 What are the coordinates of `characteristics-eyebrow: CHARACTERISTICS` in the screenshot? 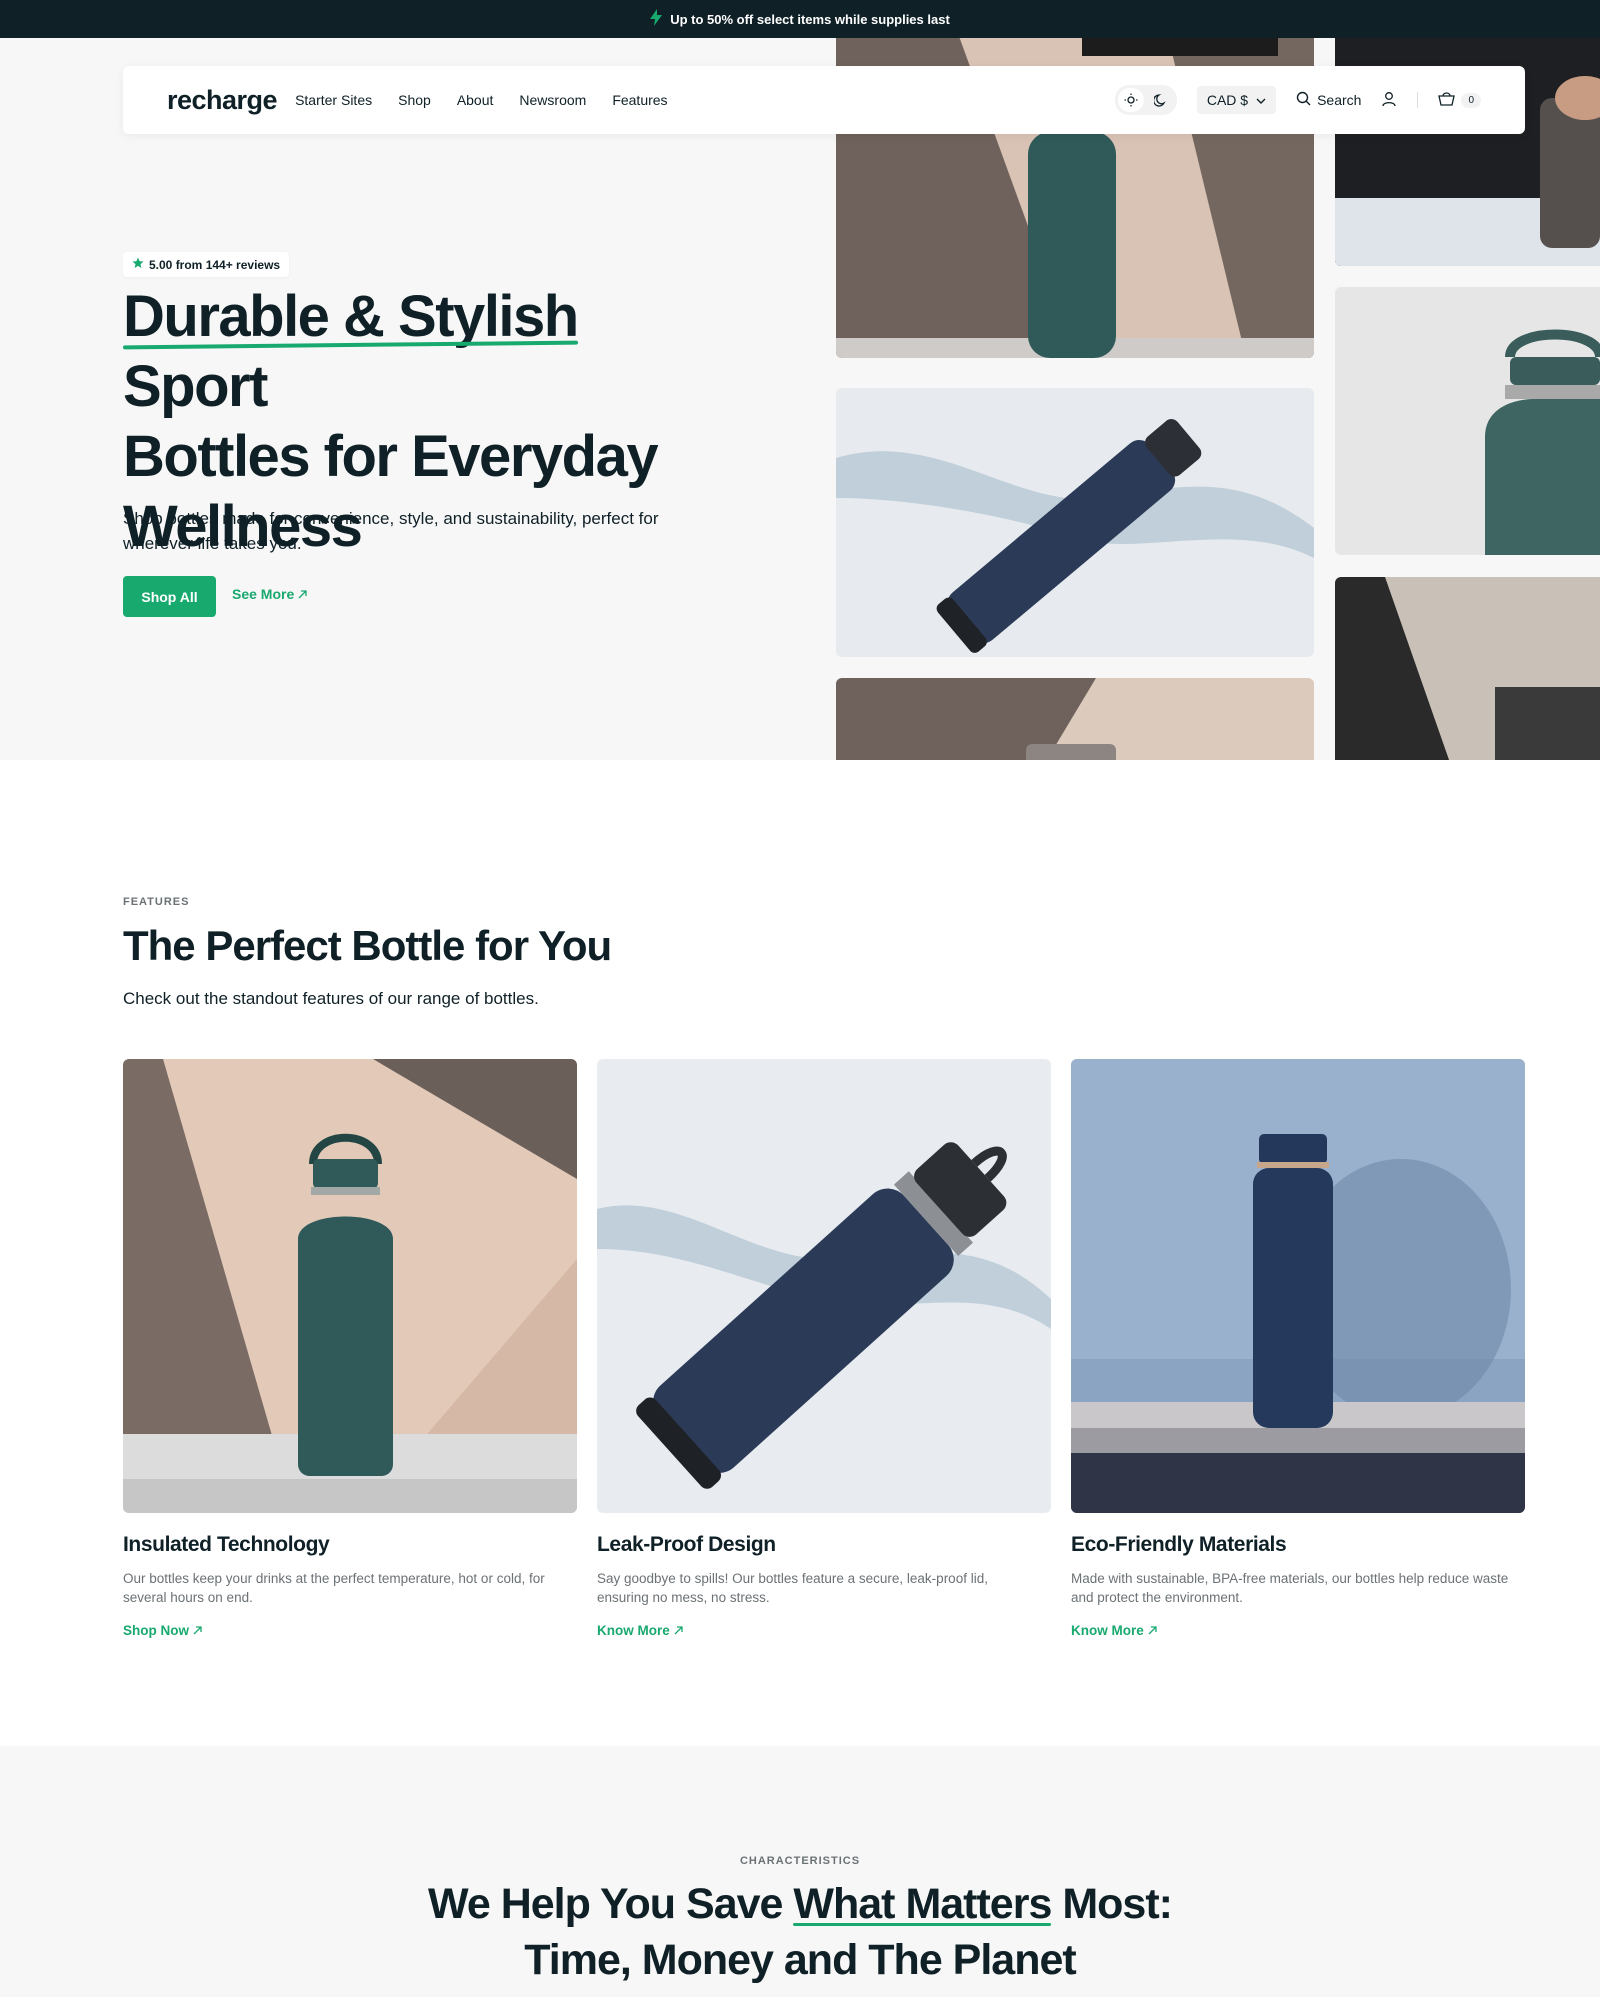 It's located at (800, 1861).